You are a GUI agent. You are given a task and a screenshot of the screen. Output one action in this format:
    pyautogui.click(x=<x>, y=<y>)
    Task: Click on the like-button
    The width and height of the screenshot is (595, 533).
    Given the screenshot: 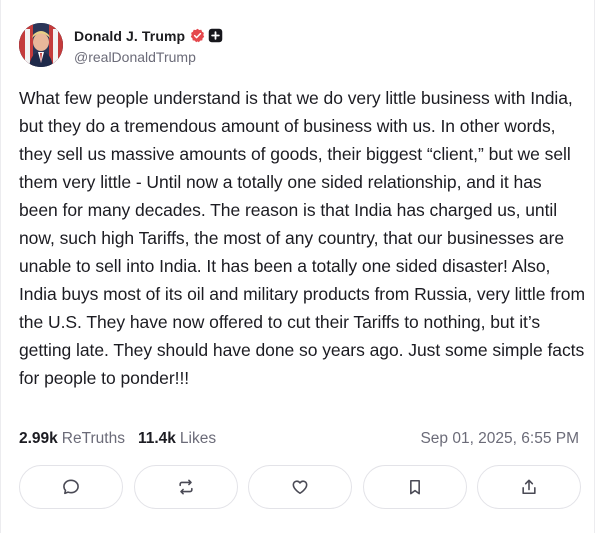 What is the action you would take?
    pyautogui.click(x=300, y=487)
    